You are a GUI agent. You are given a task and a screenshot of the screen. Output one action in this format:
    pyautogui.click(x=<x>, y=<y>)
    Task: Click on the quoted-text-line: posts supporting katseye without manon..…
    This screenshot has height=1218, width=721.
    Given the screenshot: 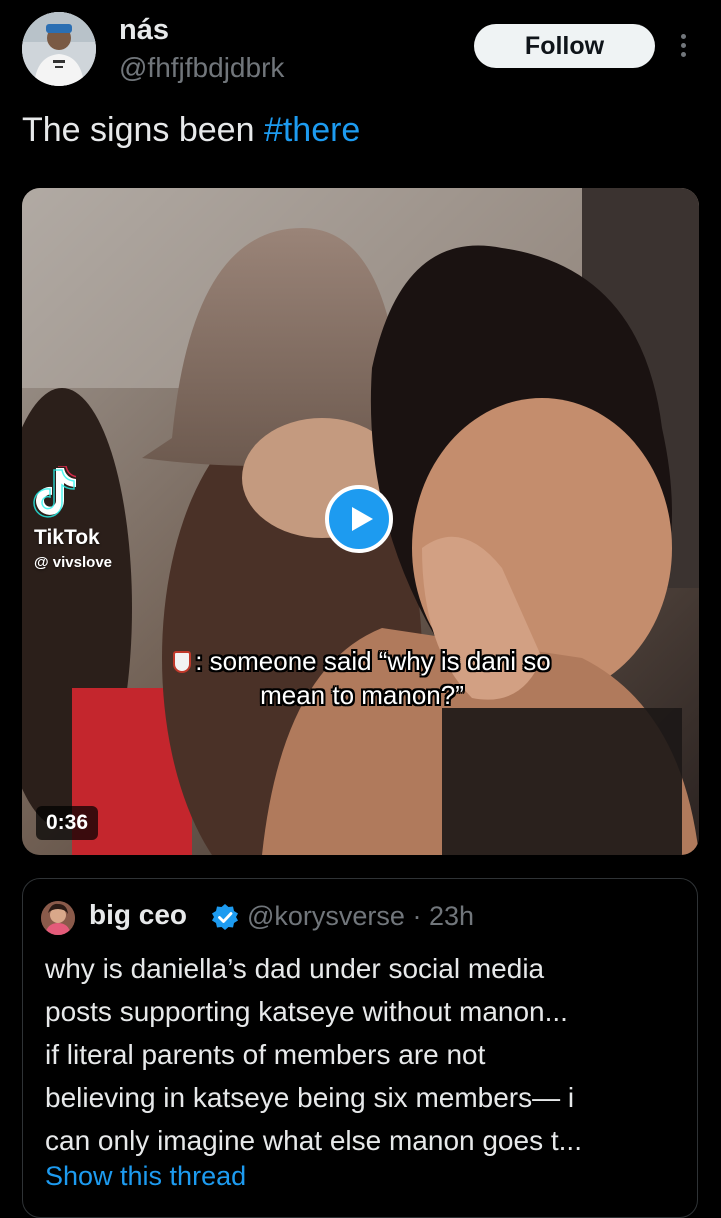 What is the action you would take?
    pyautogui.click(x=306, y=1011)
    